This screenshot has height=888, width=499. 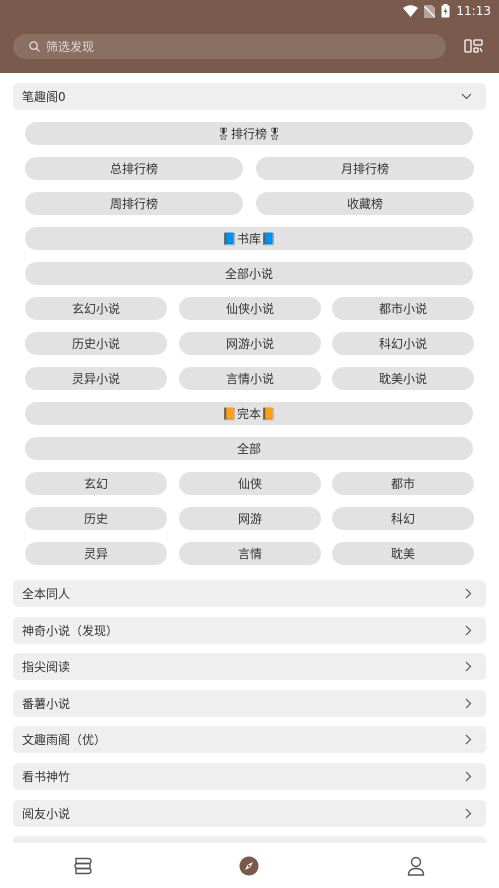 What do you see at coordinates (134, 168) in the screenshot?
I see `chip-total-rank: 总排行榜` at bounding box center [134, 168].